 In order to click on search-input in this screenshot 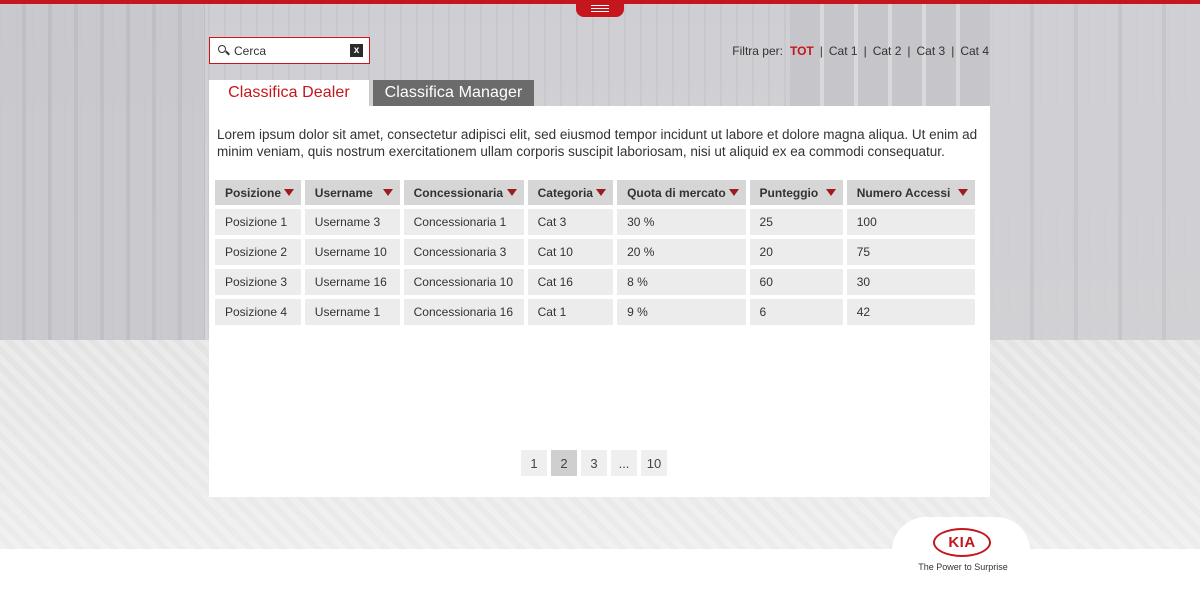, I will do `click(291, 50)`.